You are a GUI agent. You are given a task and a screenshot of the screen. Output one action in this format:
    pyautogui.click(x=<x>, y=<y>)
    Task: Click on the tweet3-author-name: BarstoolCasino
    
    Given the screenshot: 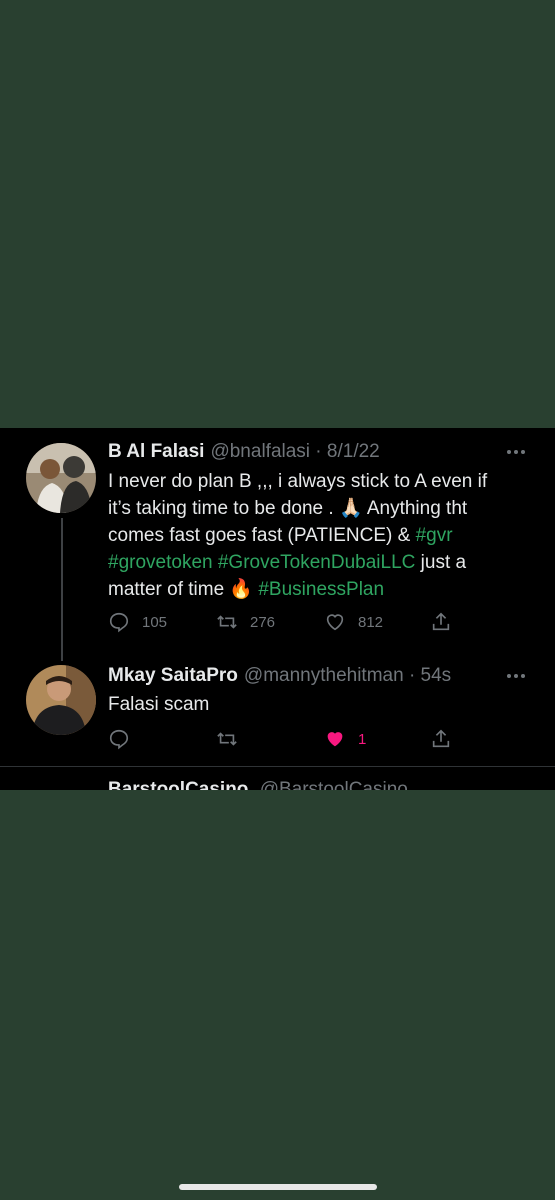 What is the action you would take?
    pyautogui.click(x=178, y=784)
    